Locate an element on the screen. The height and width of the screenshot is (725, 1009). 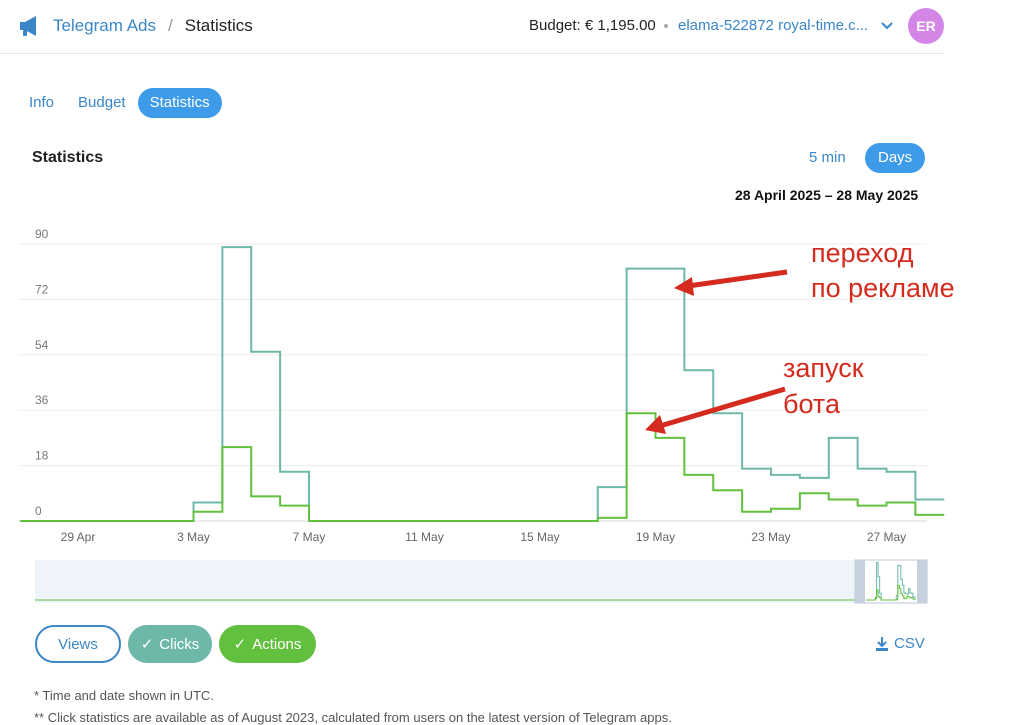
download-icon is located at coordinates (882, 644).